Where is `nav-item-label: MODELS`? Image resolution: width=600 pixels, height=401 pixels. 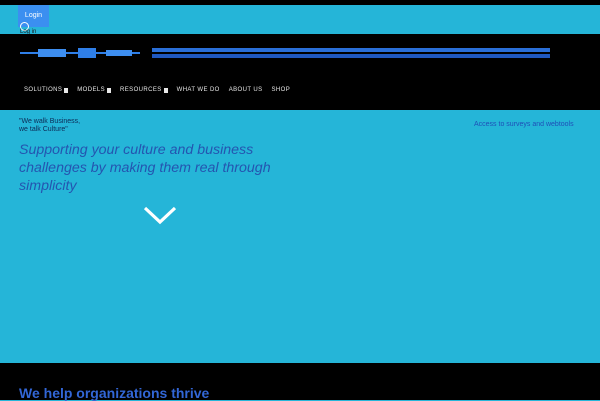 nav-item-label: MODELS is located at coordinates (91, 90).